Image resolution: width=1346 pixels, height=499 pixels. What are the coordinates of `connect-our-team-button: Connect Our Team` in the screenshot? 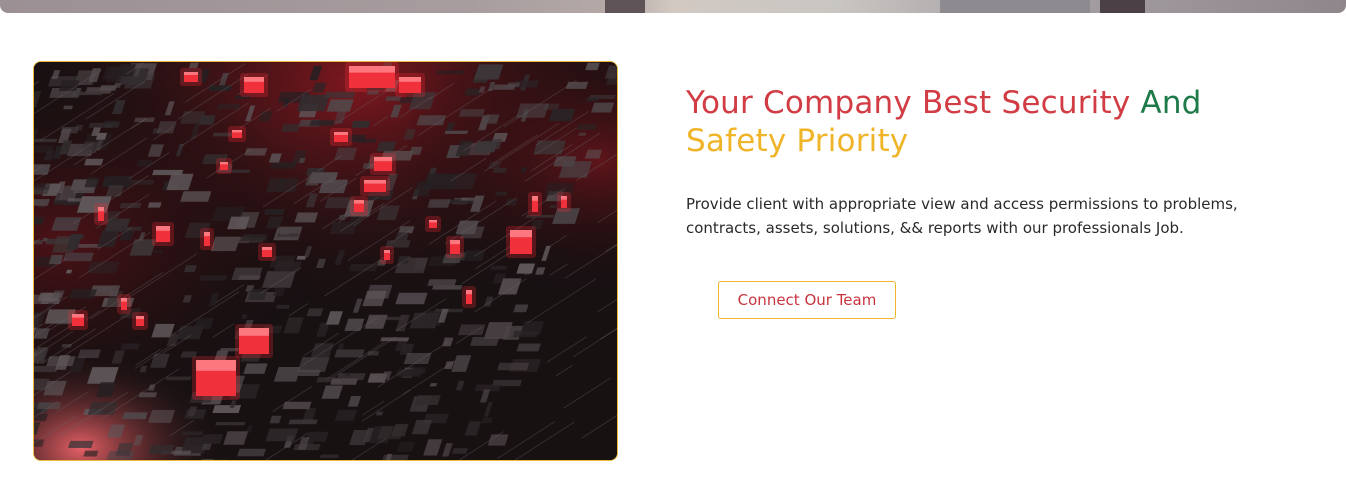 It's located at (807, 300).